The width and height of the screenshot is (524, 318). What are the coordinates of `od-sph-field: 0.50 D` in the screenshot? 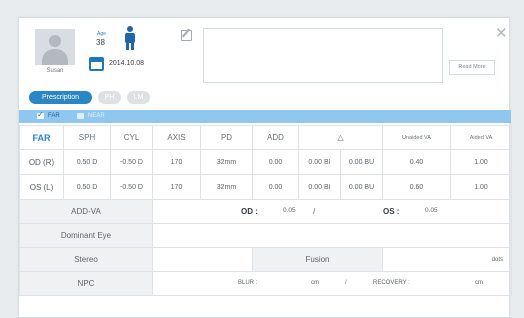 It's located at (87, 162).